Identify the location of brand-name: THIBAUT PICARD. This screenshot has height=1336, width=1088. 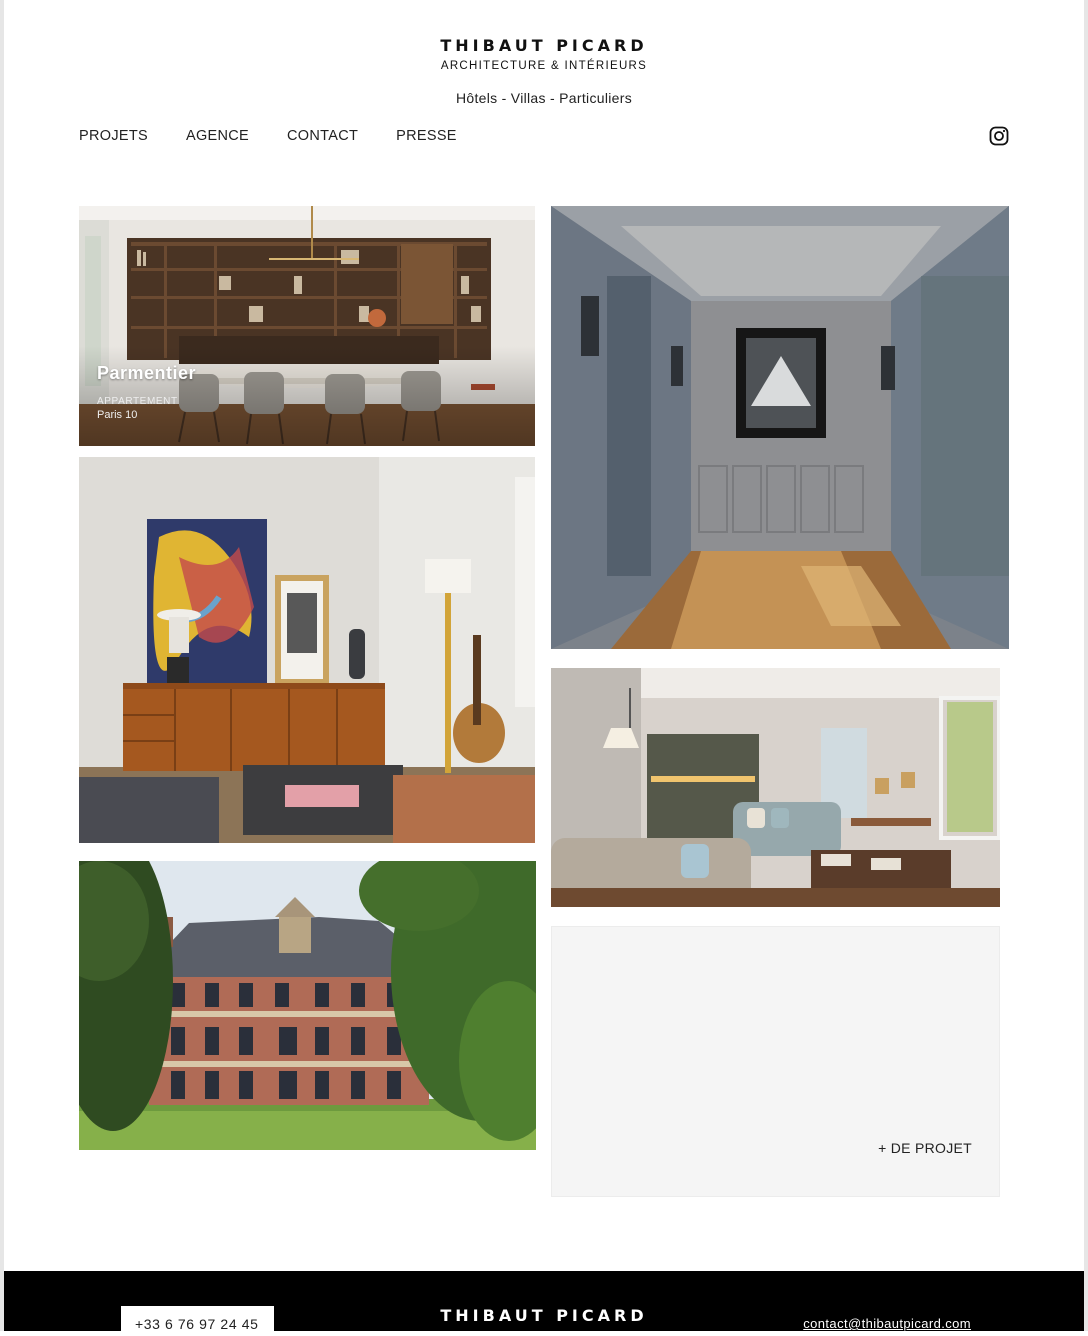
(544, 45).